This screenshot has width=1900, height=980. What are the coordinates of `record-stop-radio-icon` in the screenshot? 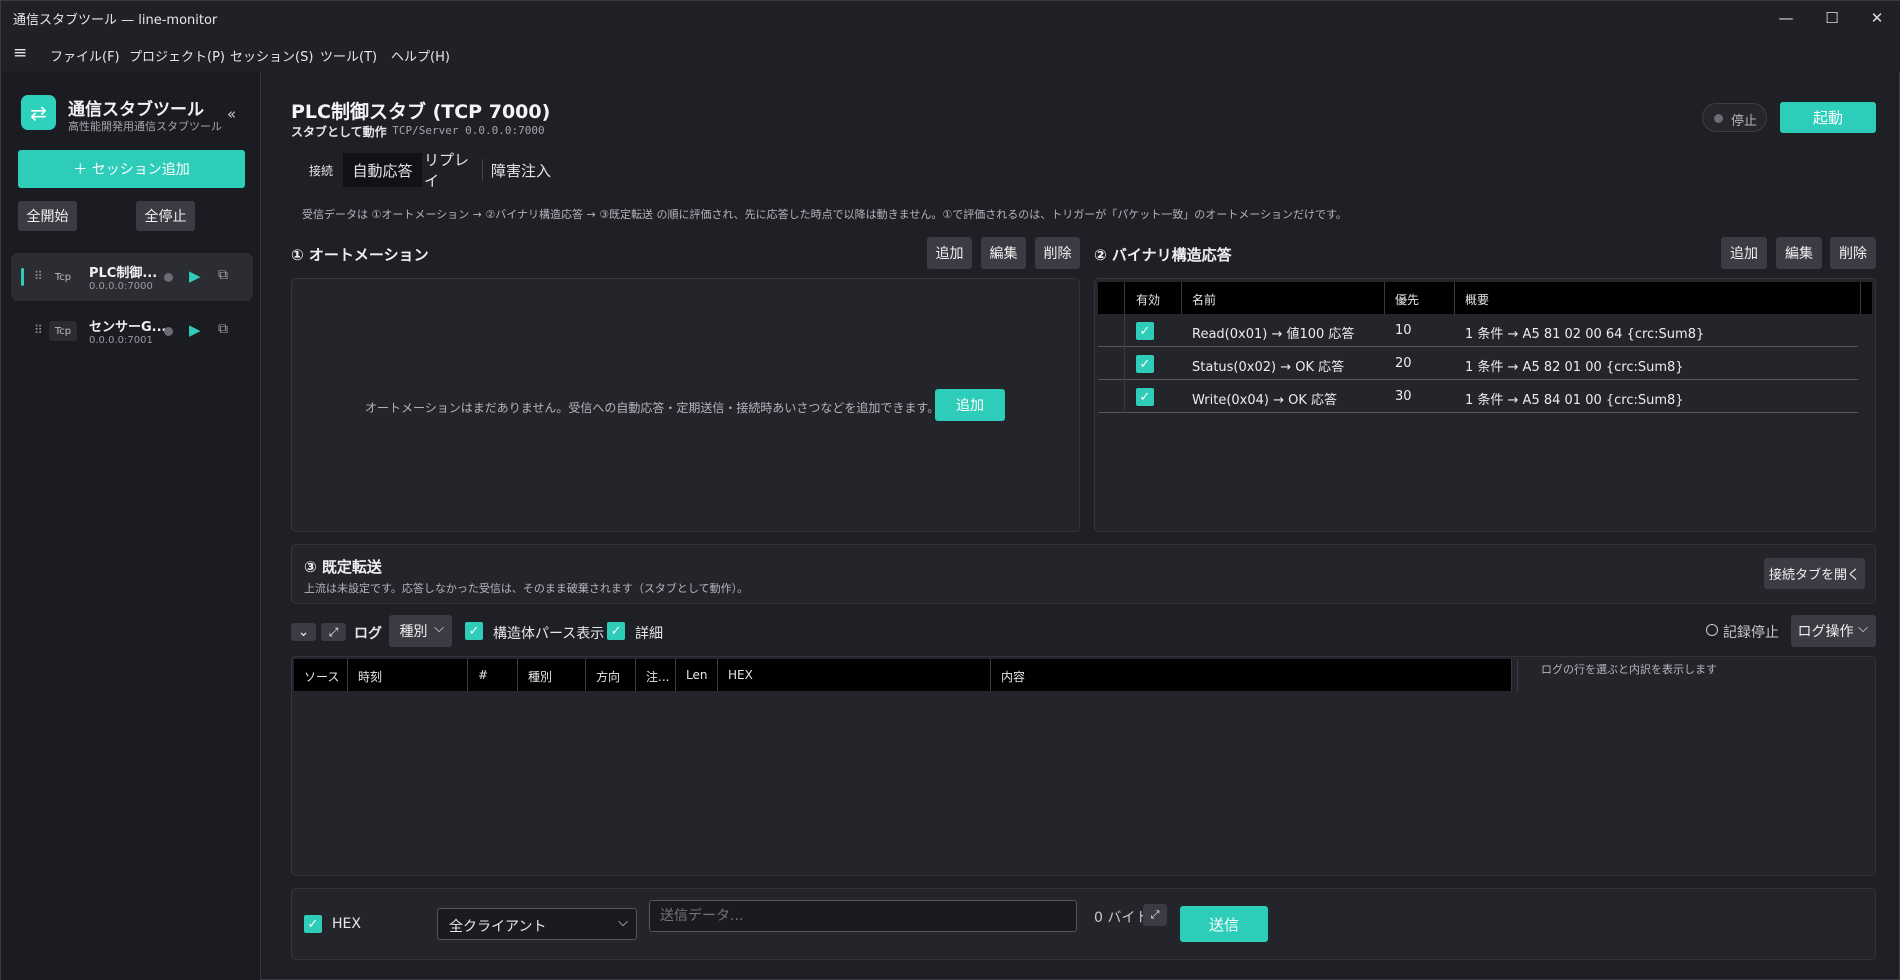 It's located at (1712, 630).